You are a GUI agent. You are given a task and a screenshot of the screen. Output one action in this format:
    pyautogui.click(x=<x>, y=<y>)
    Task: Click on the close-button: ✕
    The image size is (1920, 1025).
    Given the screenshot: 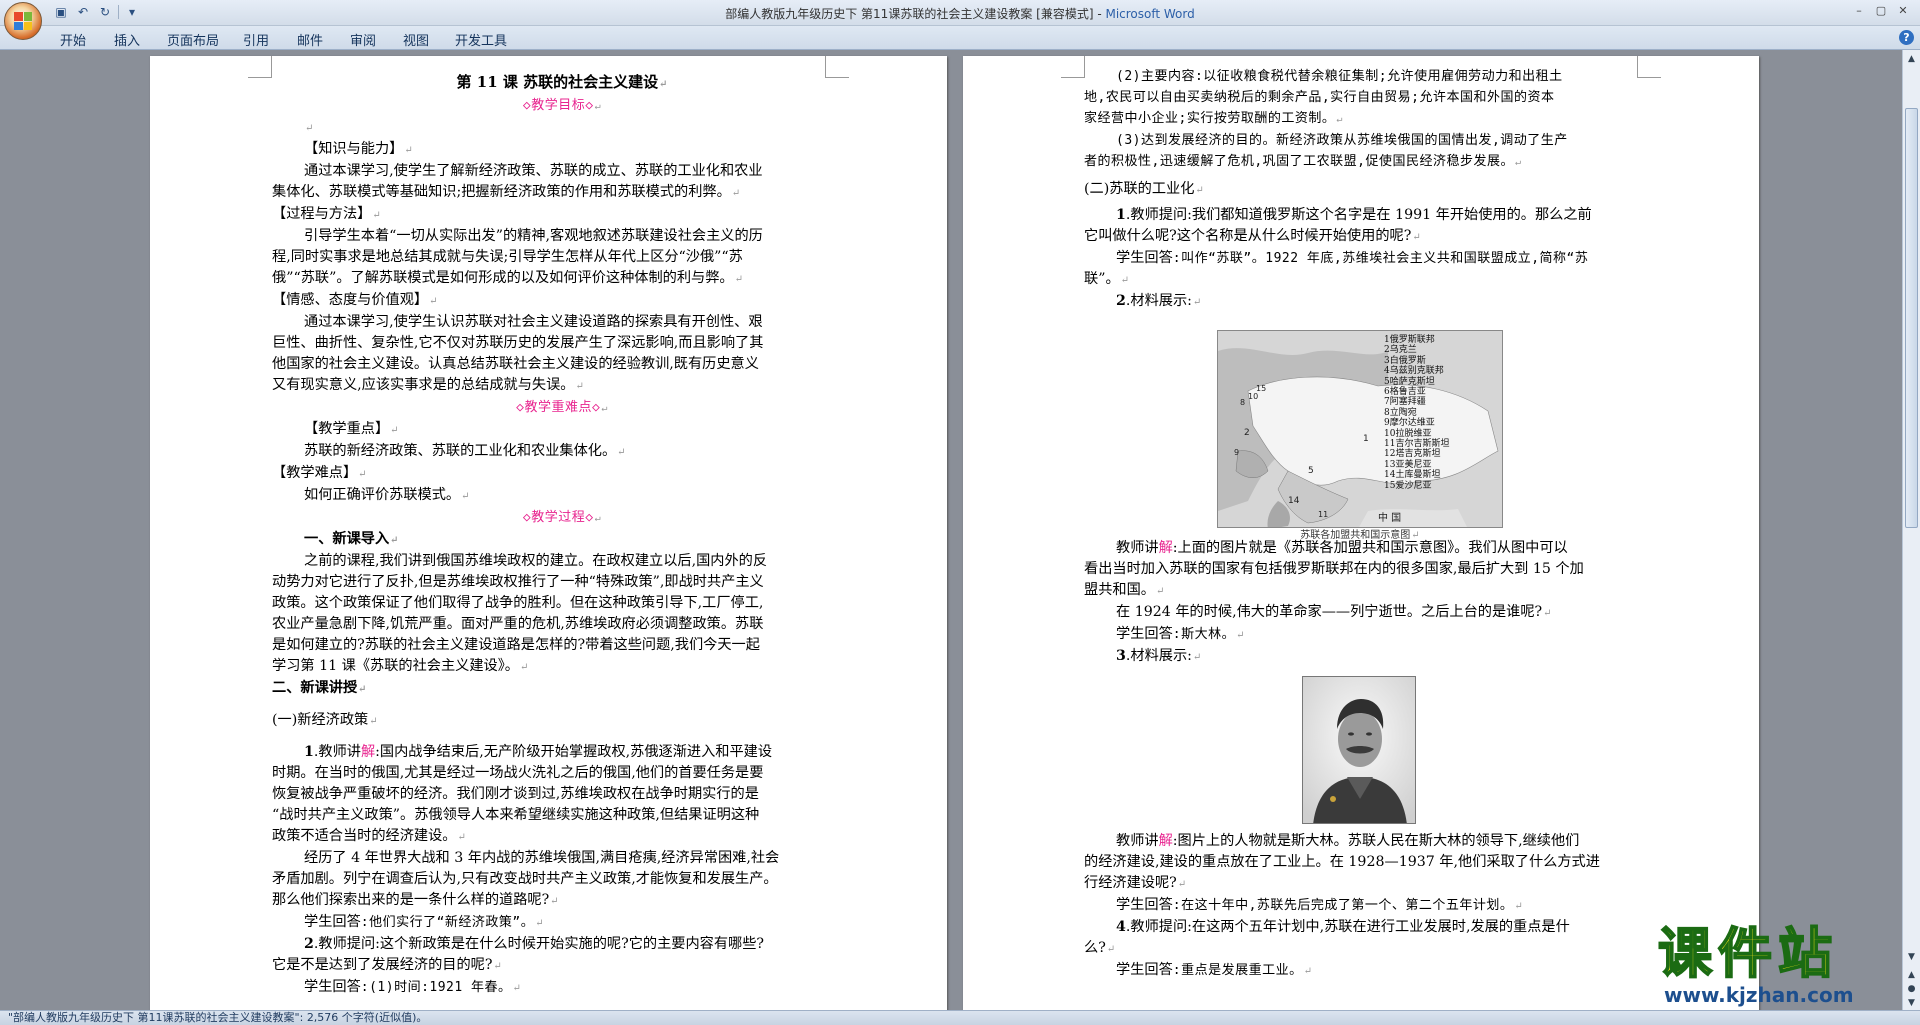 What is the action you would take?
    pyautogui.click(x=1903, y=11)
    